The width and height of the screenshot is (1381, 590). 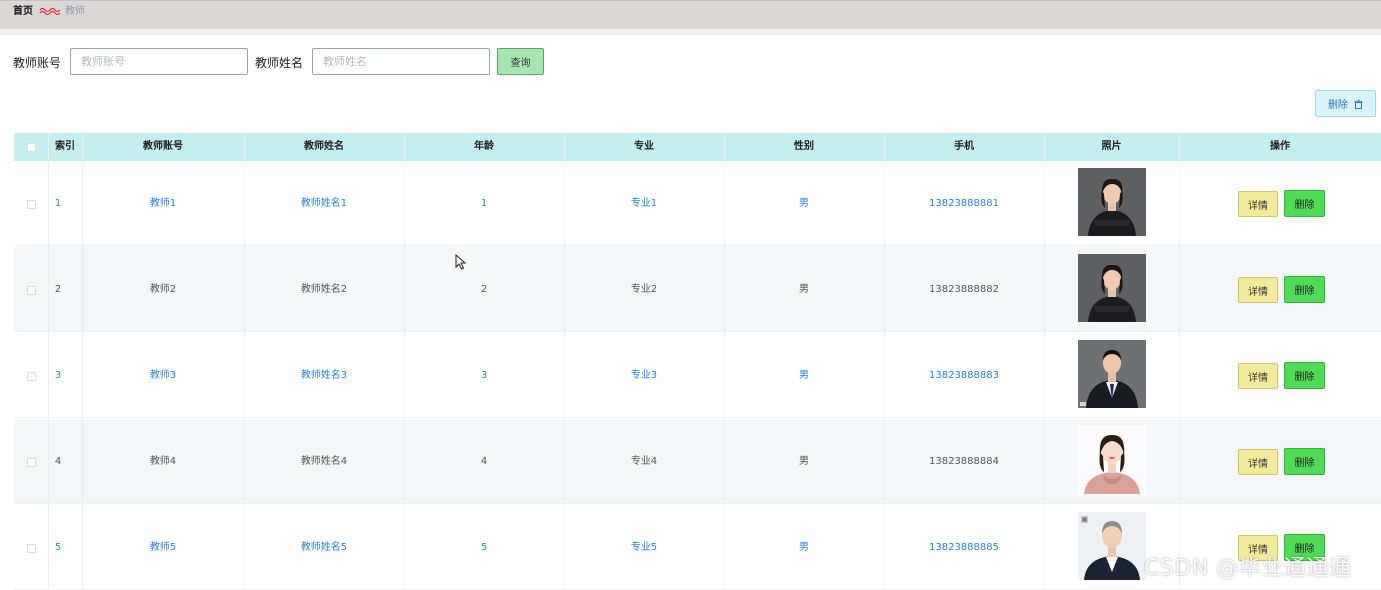 I want to click on watermark: CSDN @毕业通通通, so click(x=1248, y=568).